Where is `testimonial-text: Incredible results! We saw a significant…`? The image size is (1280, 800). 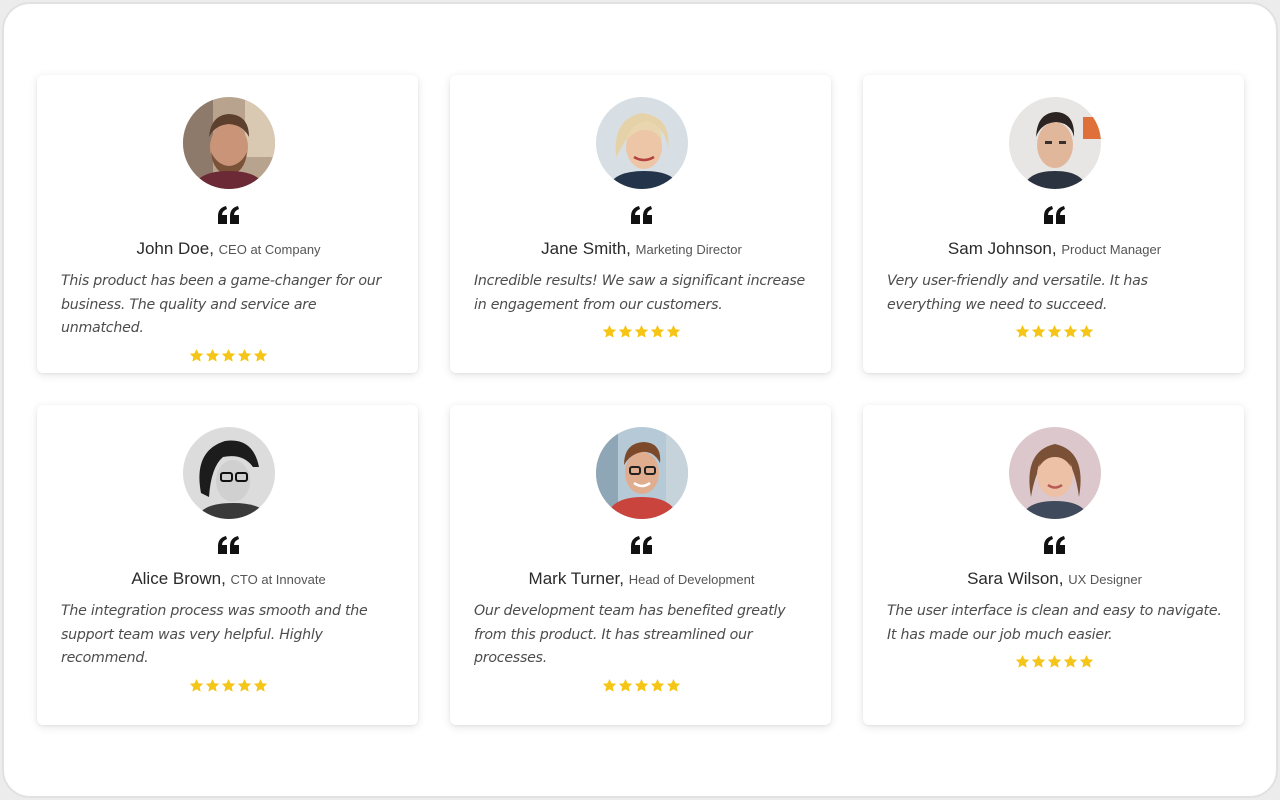
testimonial-text: Incredible results! We saw a significant… is located at coordinates (640, 293).